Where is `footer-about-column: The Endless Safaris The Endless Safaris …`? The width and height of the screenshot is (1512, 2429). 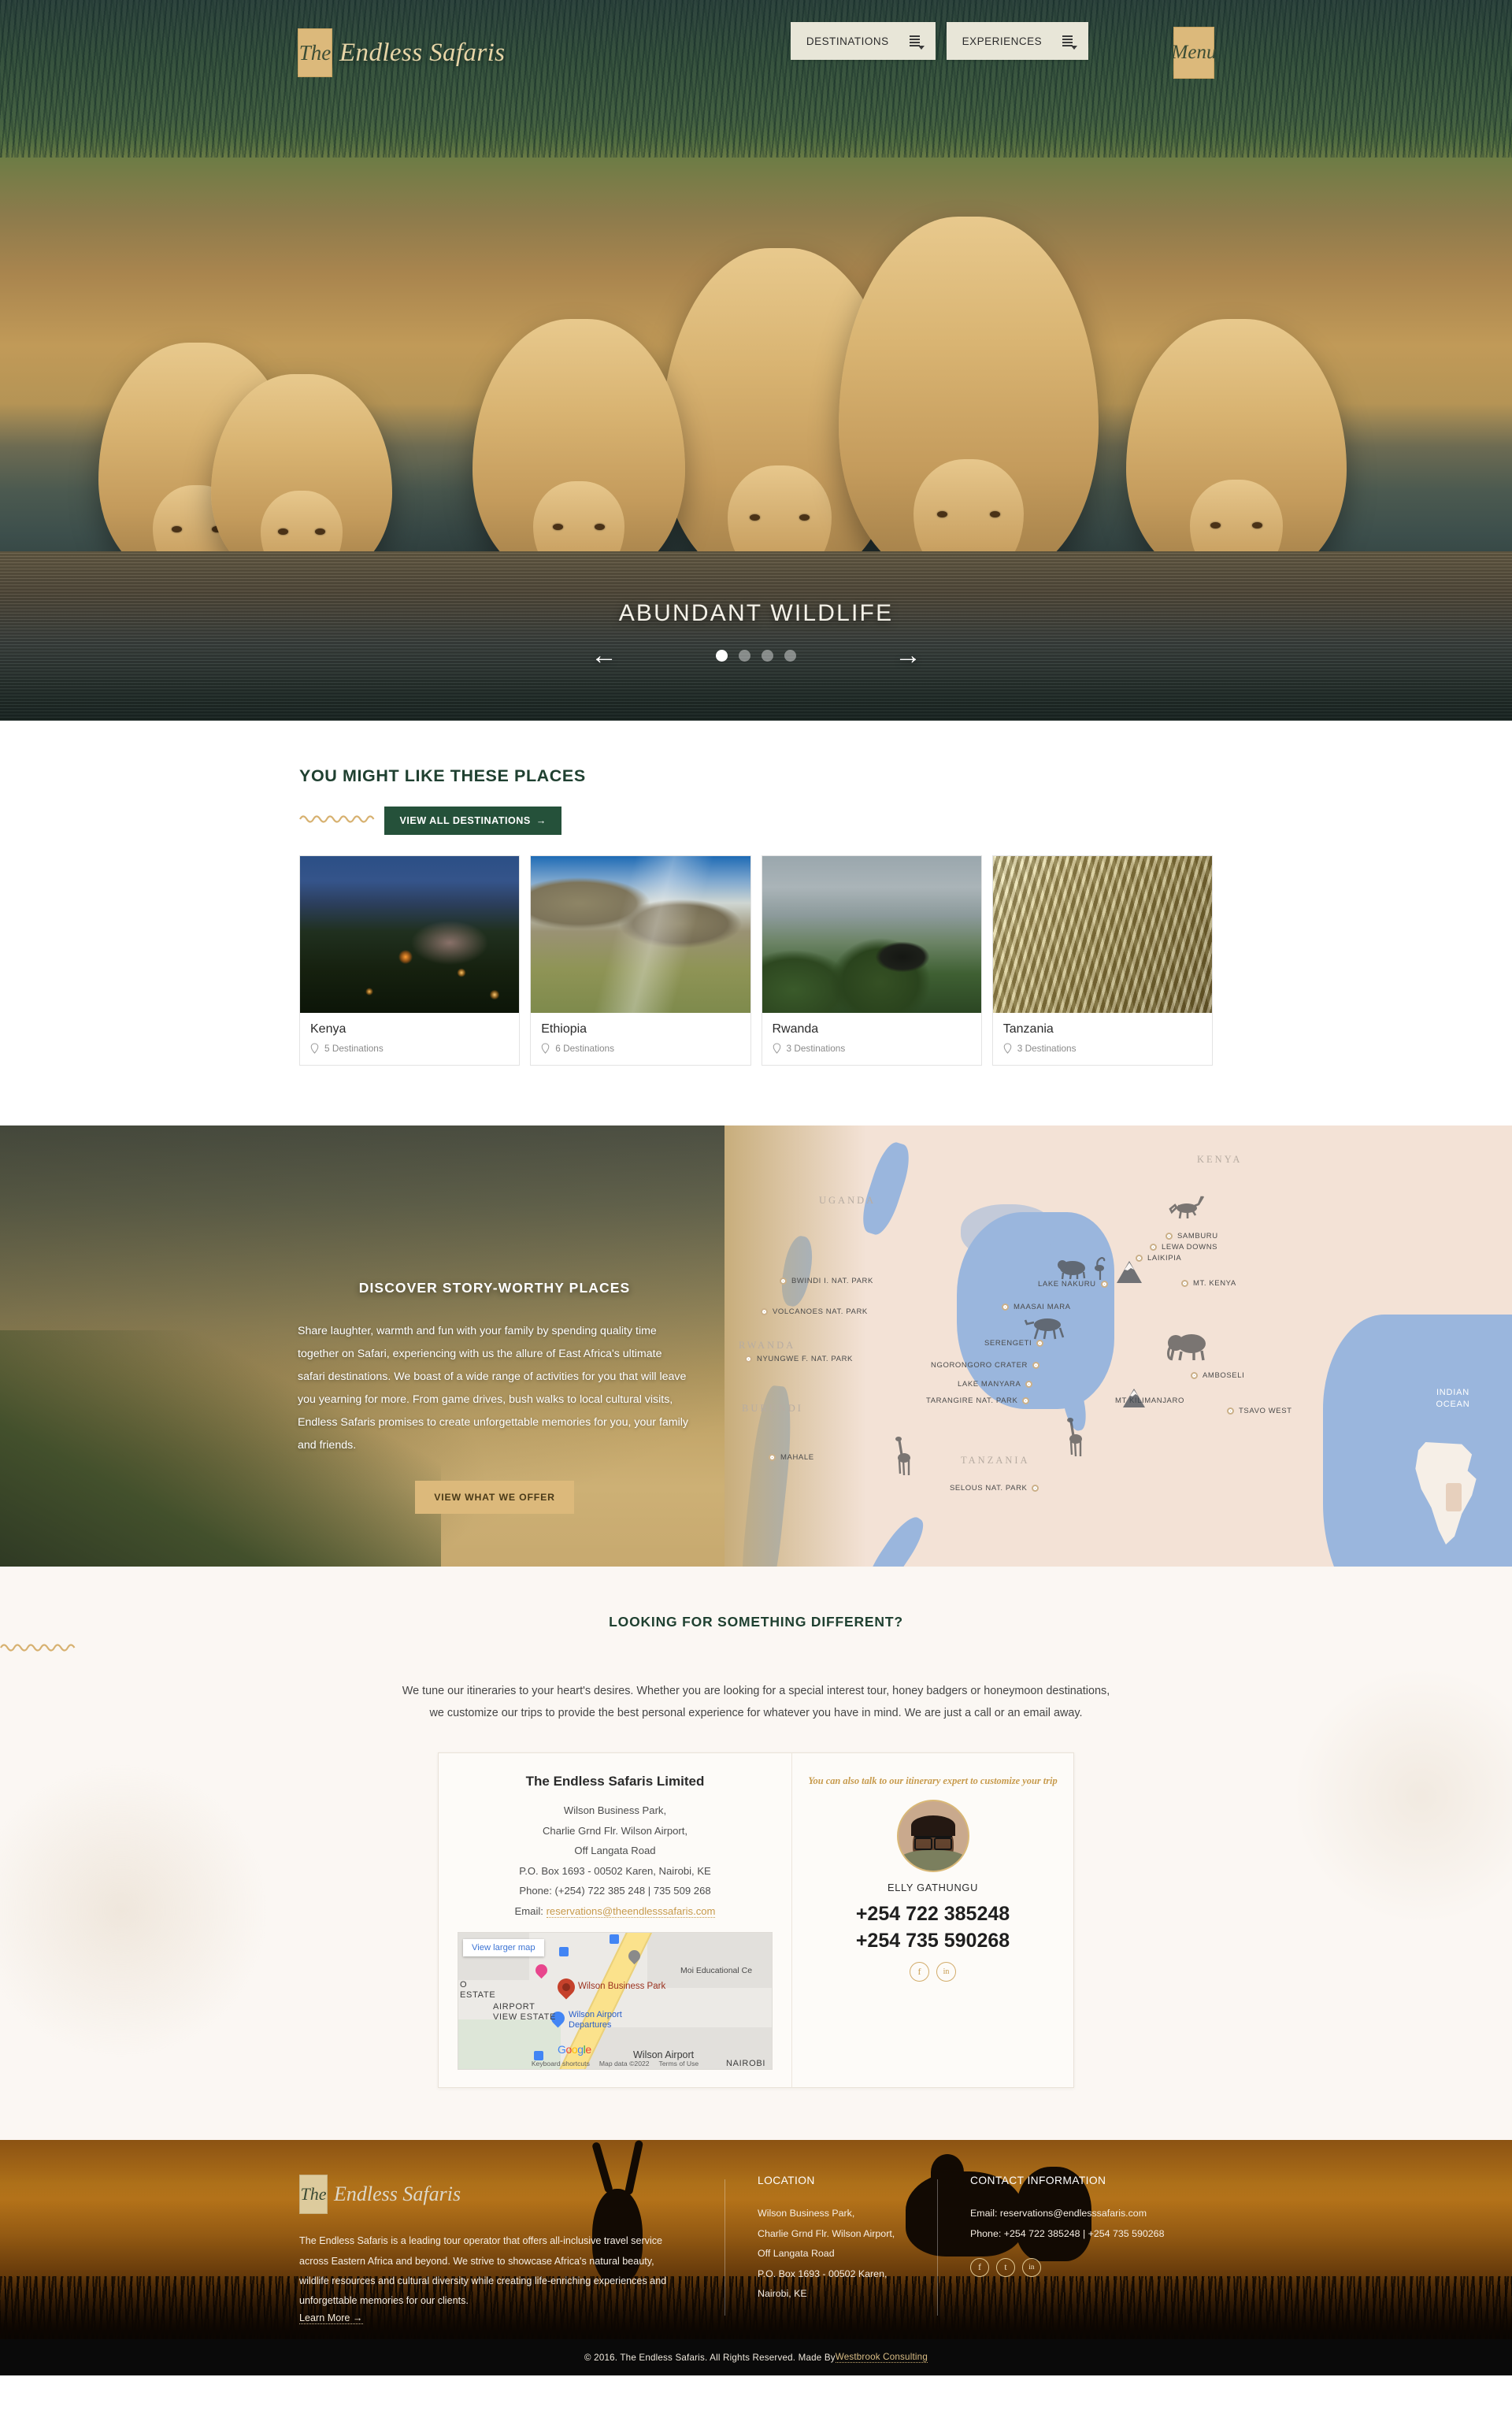
footer-about-column: The Endless Safaris The Endless Safaris … is located at coordinates (511, 2250).